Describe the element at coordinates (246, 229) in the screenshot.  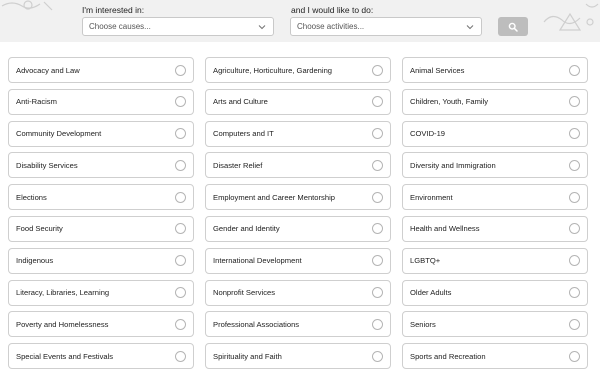
I see `cause-option-label: Gender and Identity` at that location.